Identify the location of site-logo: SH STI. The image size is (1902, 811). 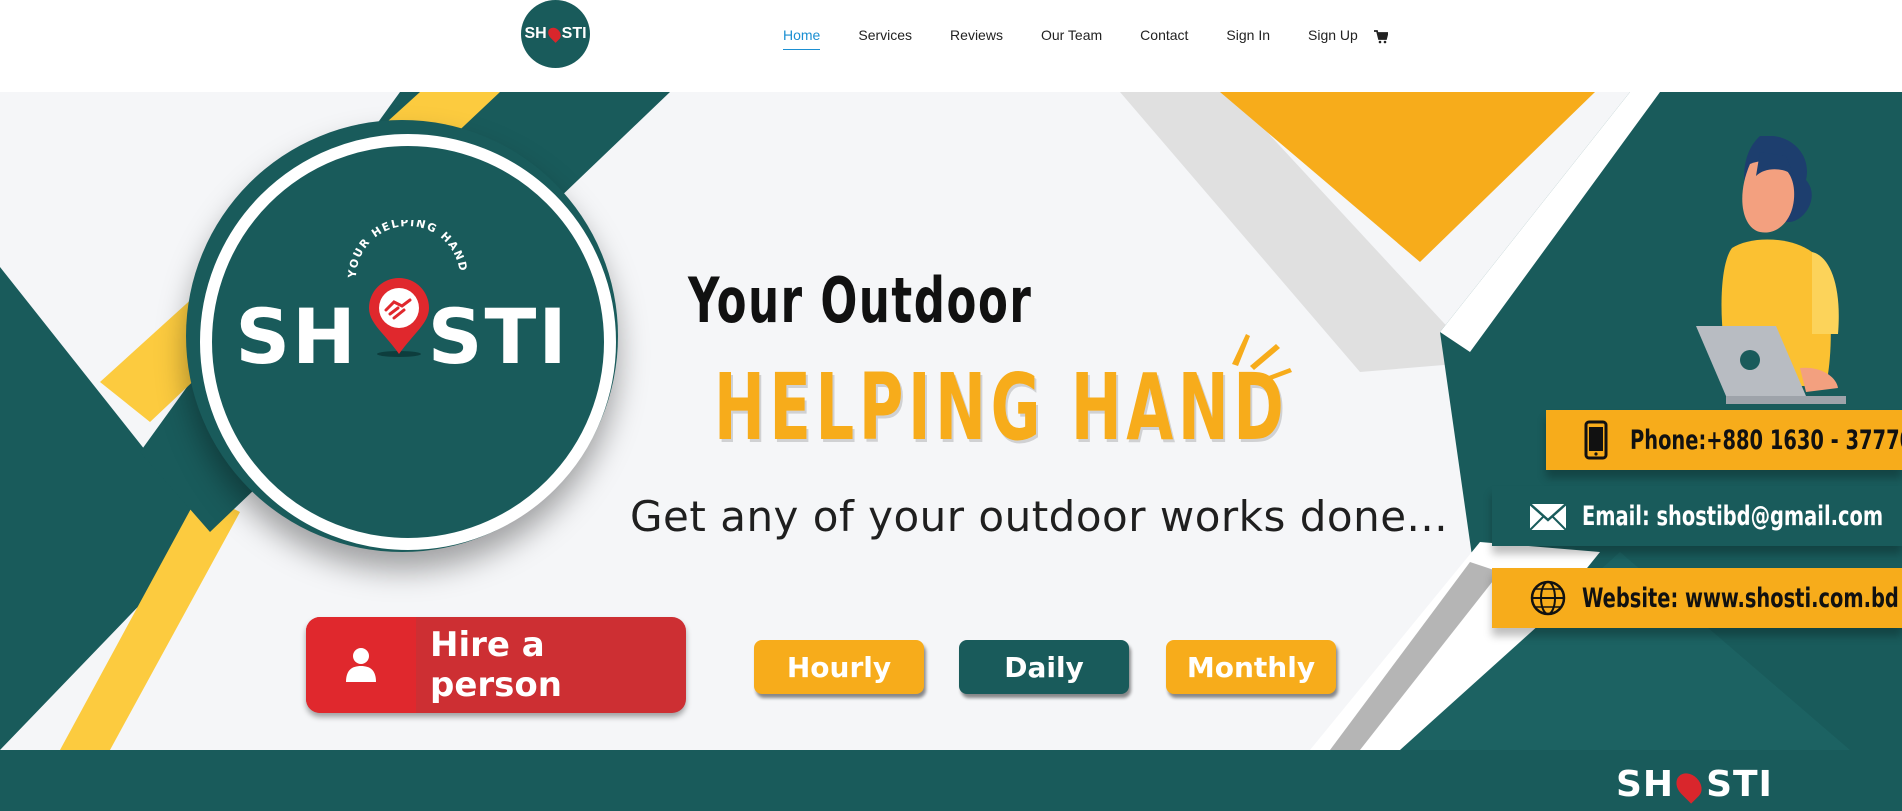
(555, 34).